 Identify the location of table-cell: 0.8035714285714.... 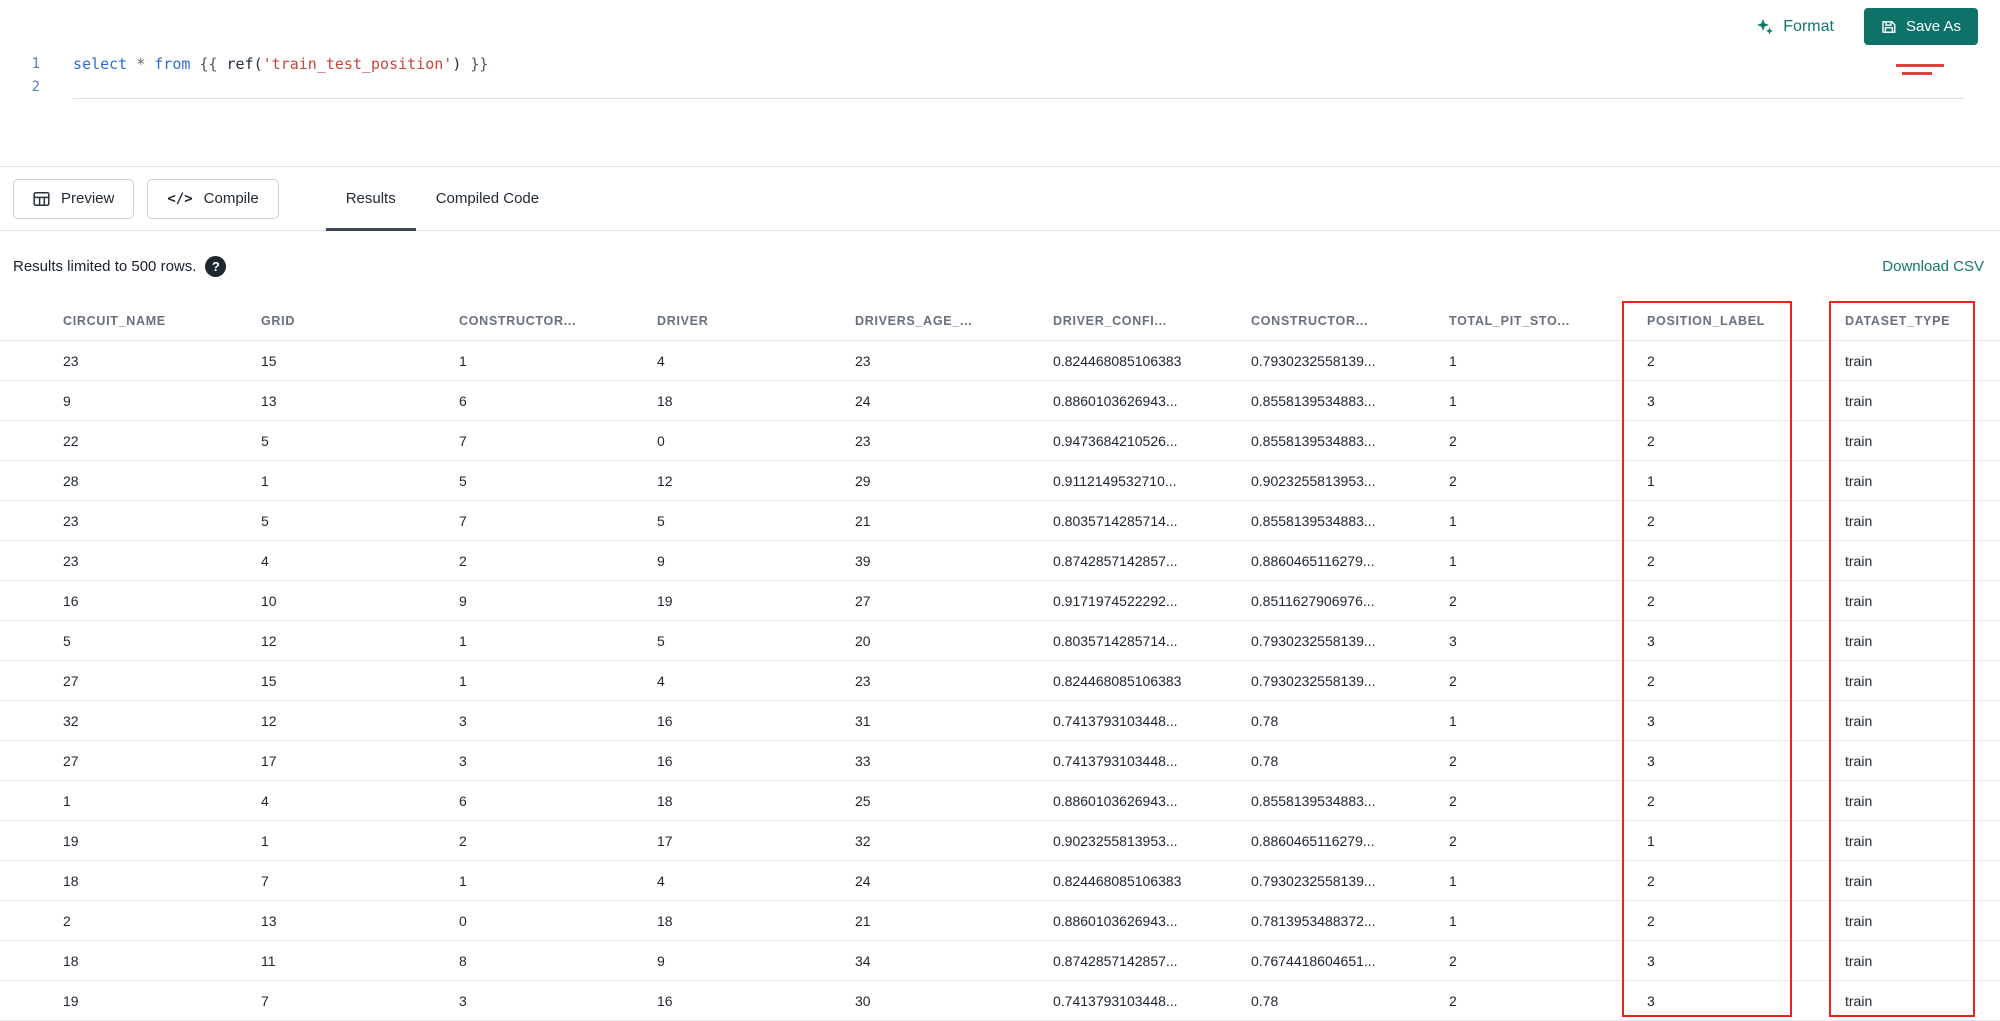
(1115, 520).